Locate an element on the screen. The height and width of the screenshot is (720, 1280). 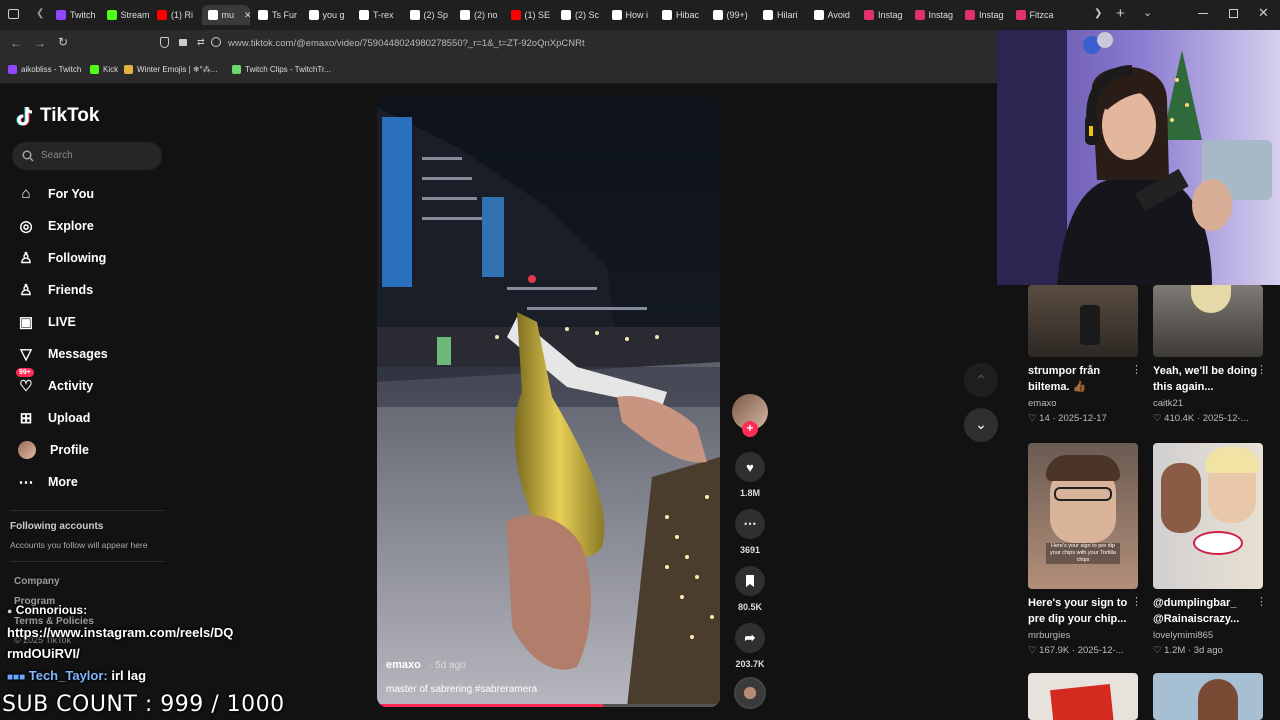
search-icon is located at coordinates (28, 156).